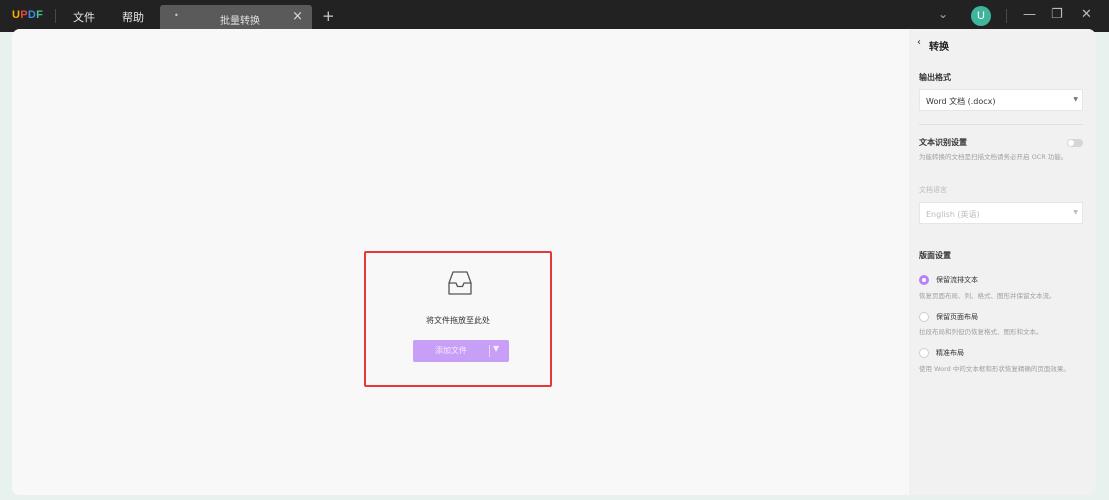  What do you see at coordinates (943, 14) in the screenshot?
I see `chevron-down-icon: ⌄` at bounding box center [943, 14].